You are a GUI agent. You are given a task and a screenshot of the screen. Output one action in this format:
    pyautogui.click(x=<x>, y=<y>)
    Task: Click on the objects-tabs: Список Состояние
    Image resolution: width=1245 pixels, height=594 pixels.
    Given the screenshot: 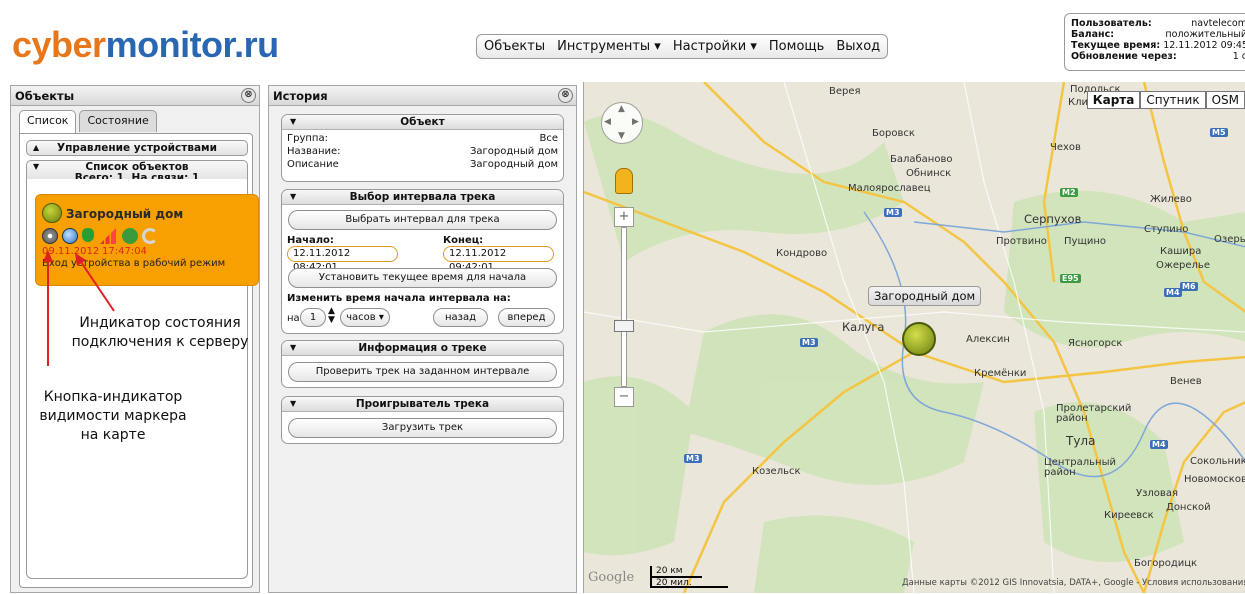 What is the action you would take?
    pyautogui.click(x=89, y=122)
    